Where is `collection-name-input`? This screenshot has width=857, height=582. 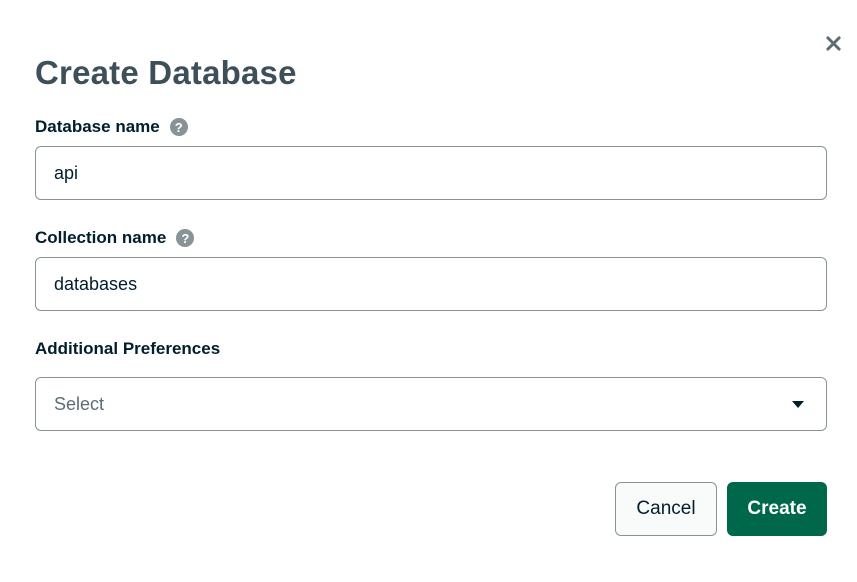 collection-name-input is located at coordinates (431, 284).